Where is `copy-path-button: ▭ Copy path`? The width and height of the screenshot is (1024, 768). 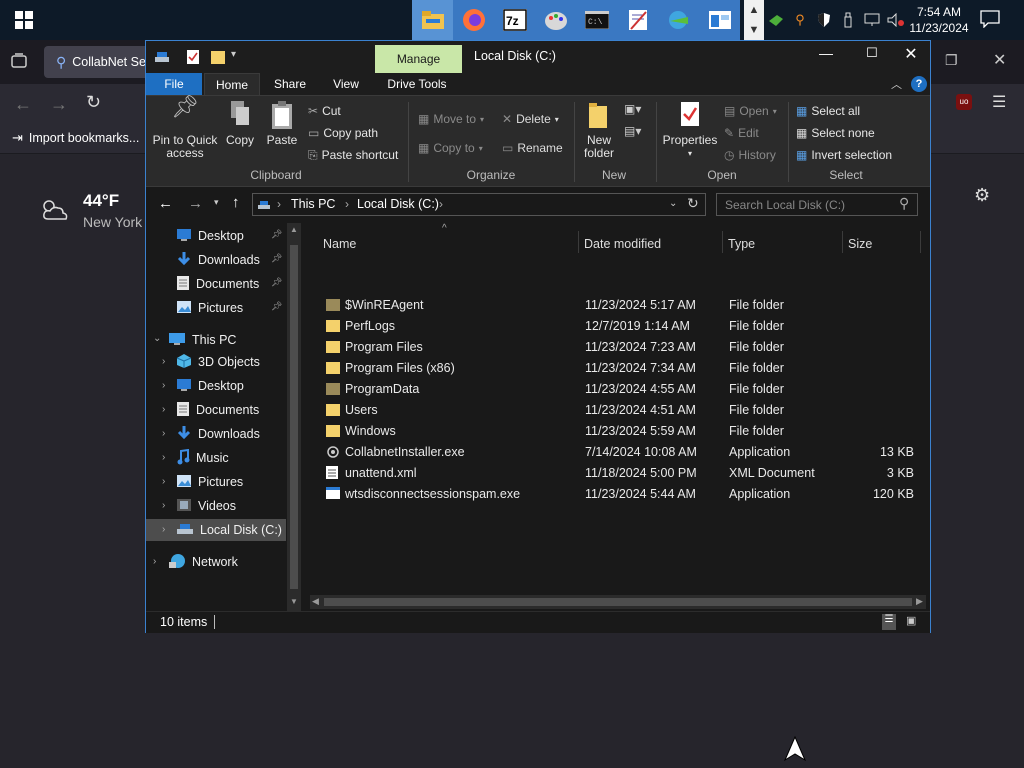 copy-path-button: ▭ Copy path is located at coordinates (343, 133).